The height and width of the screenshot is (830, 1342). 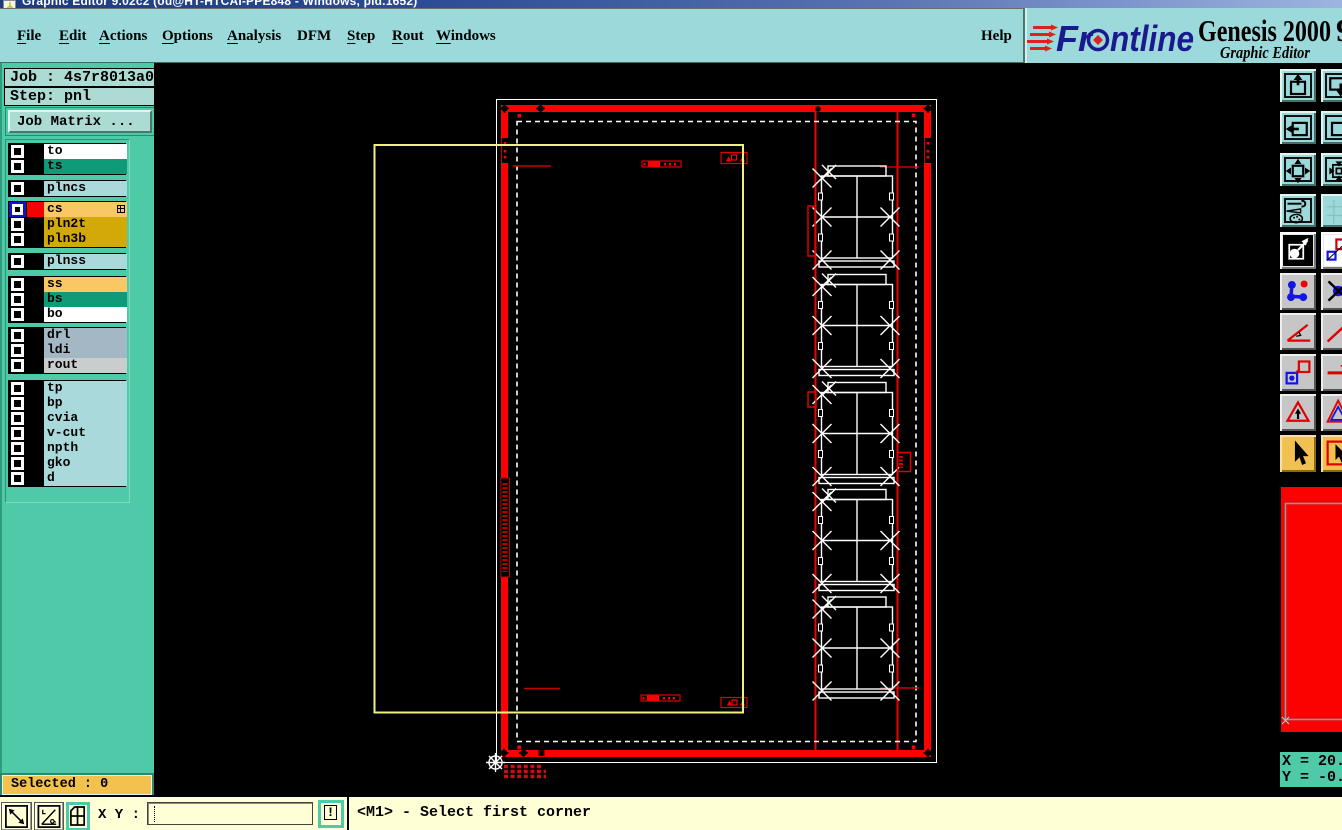 I want to click on svg-text: 9, so click(x=1339, y=30).